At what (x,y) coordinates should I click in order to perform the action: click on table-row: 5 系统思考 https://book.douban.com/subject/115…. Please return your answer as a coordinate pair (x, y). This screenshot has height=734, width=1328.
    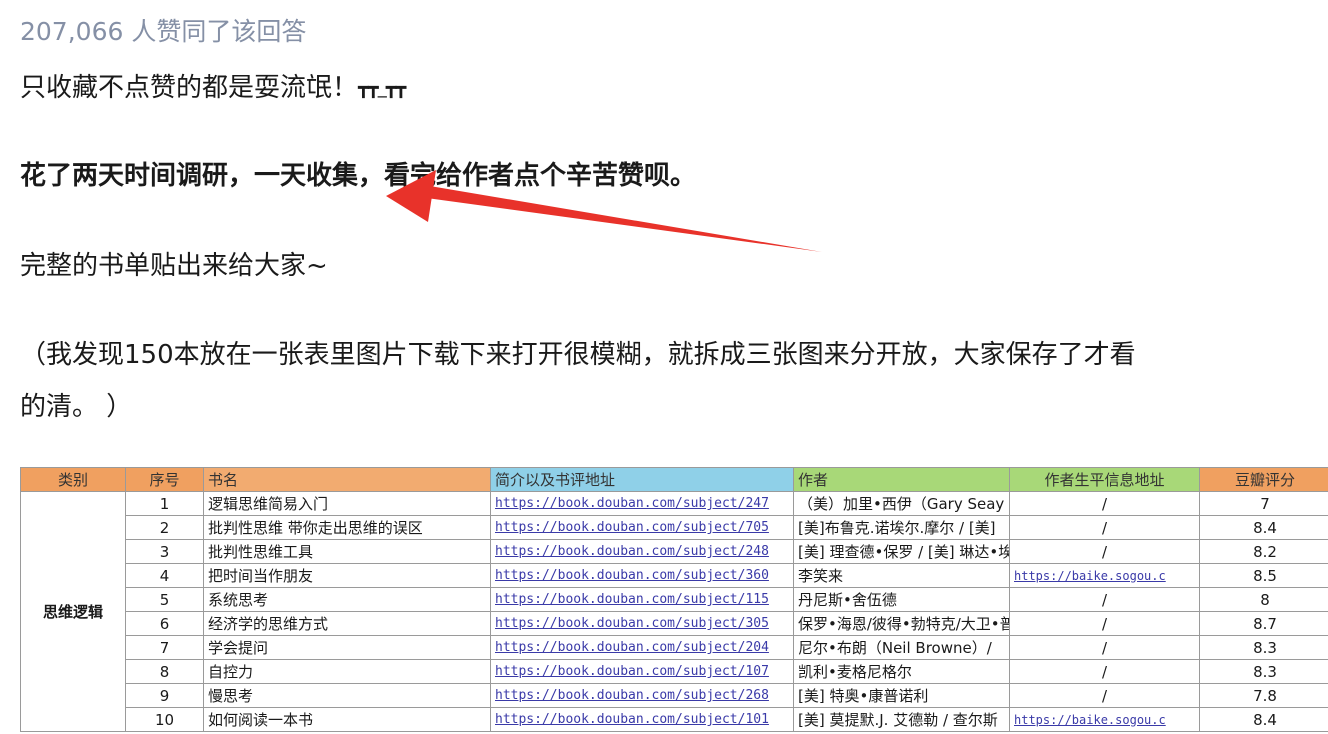
    Looking at the image, I should click on (674, 599).